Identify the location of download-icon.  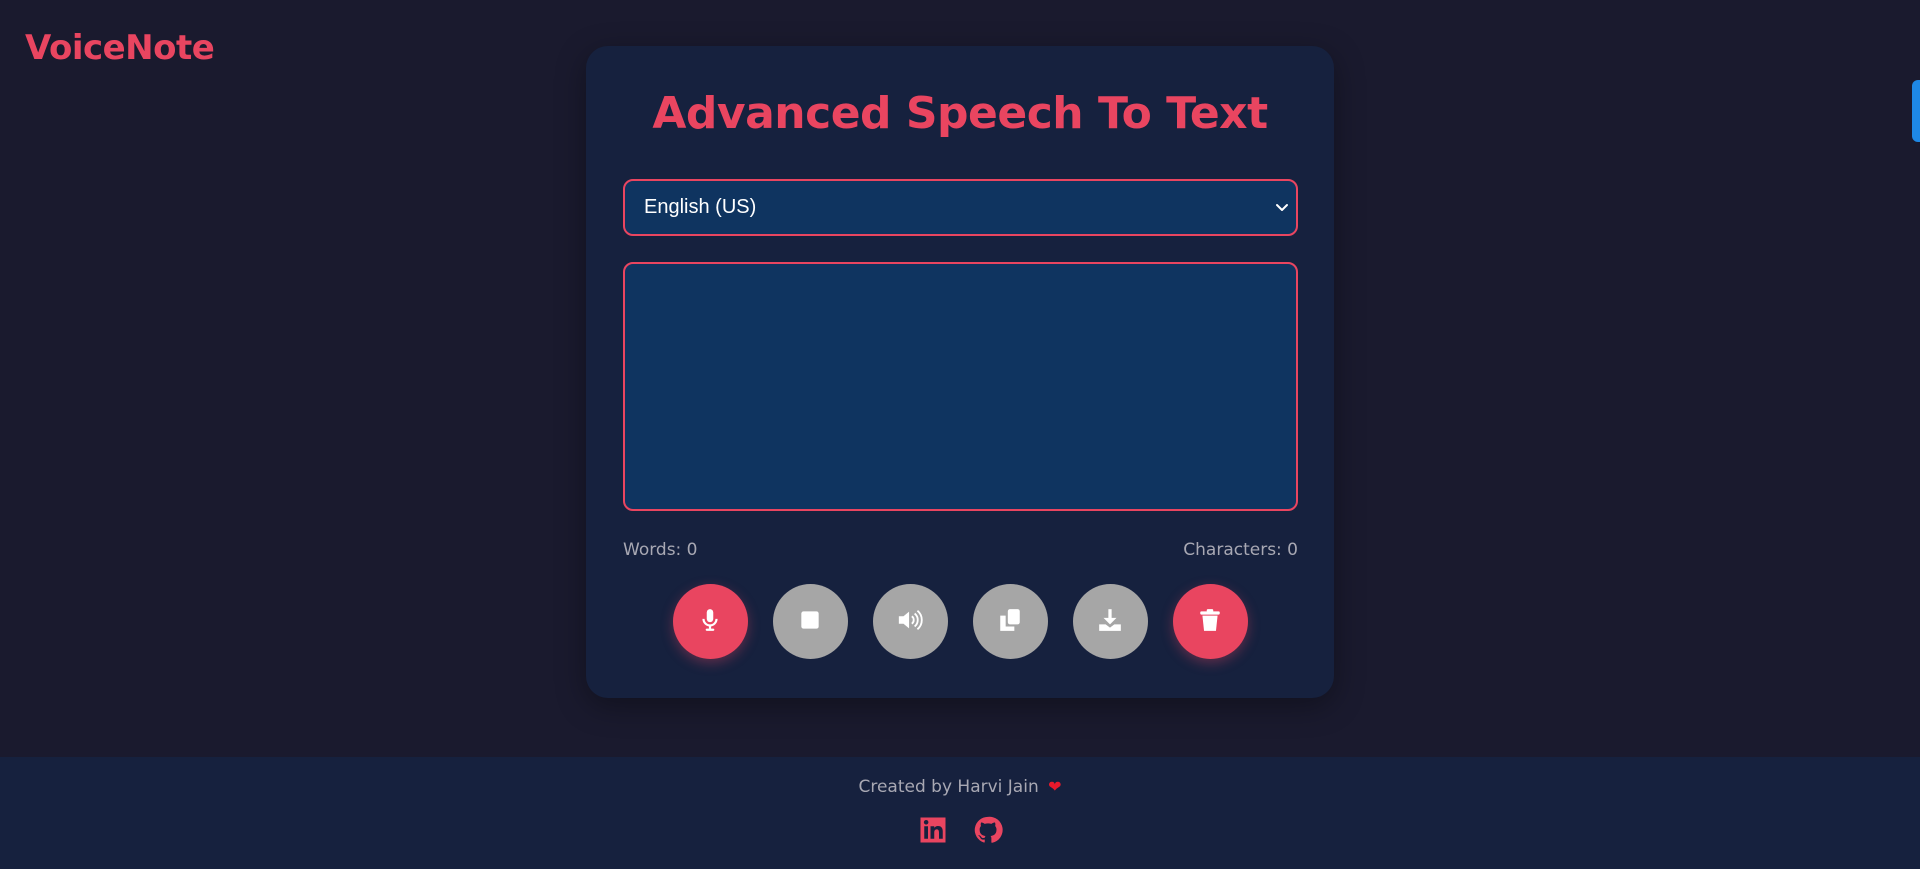
(1110, 621).